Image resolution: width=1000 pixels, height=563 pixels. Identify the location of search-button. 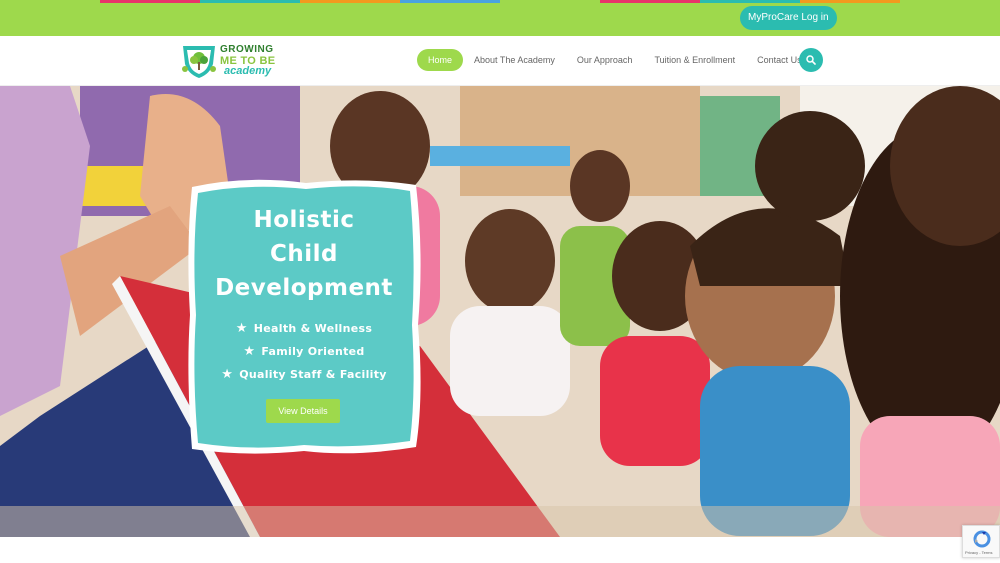
(811, 60).